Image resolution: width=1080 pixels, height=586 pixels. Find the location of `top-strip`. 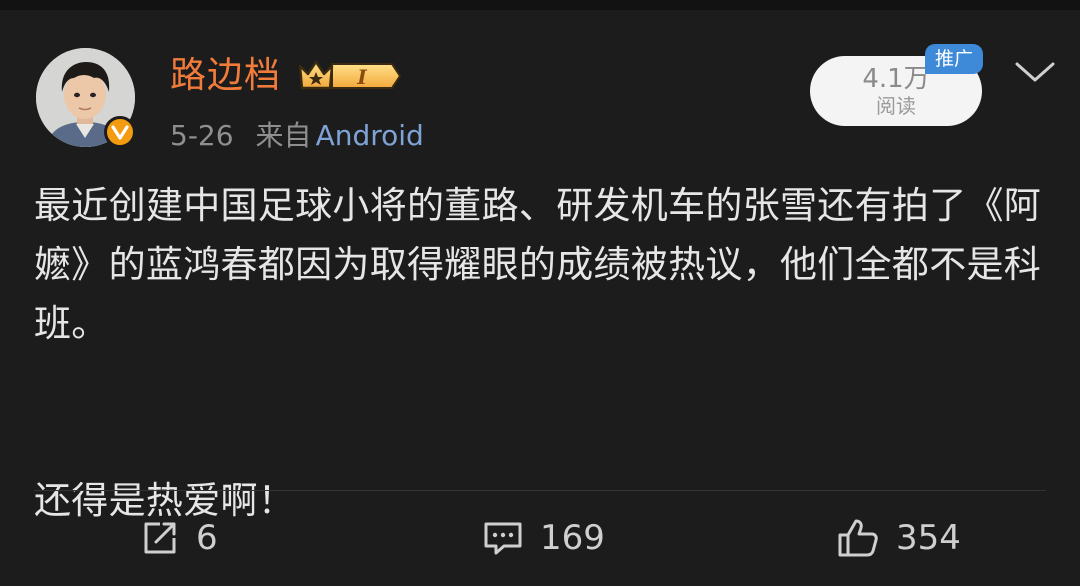

top-strip is located at coordinates (540, 5).